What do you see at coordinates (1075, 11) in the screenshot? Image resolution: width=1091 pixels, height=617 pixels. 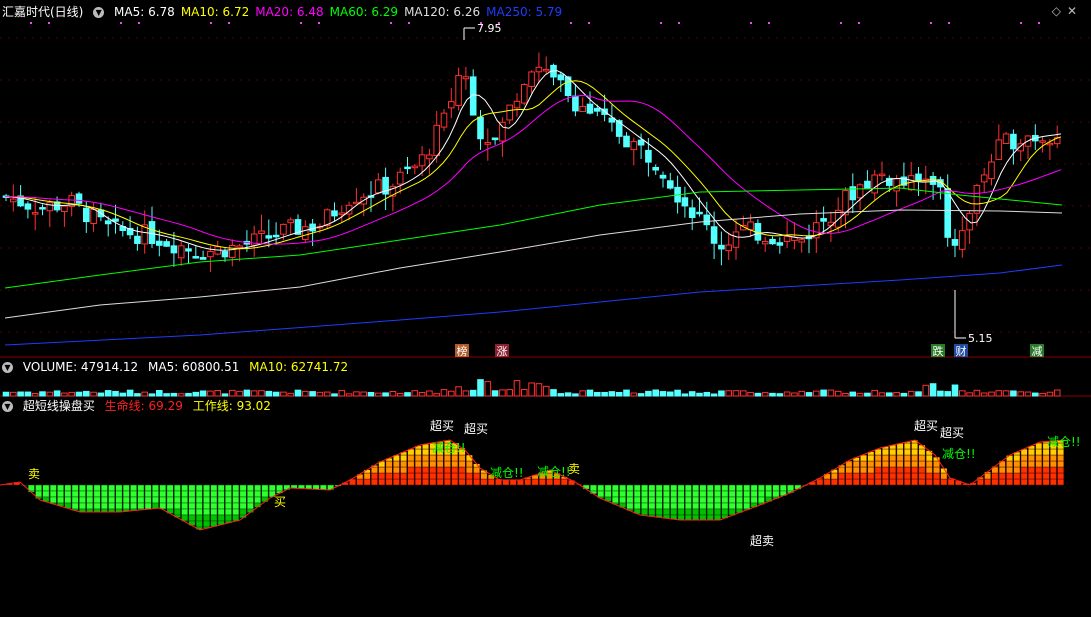 I see `close-icon: ✕` at bounding box center [1075, 11].